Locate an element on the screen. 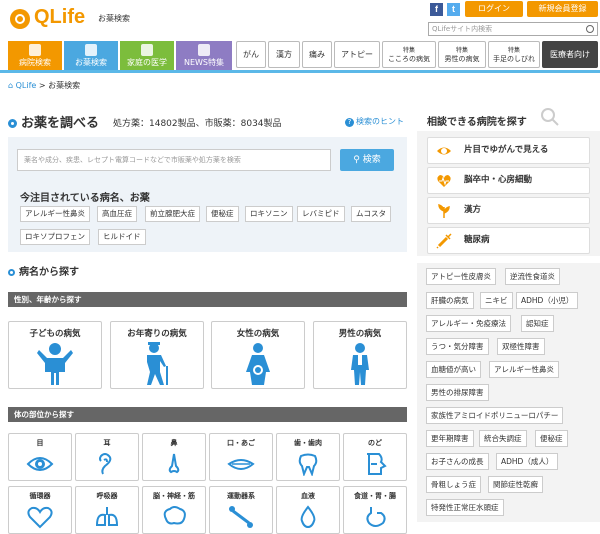  drug-search-placeholder: 薬名や成分、疾患、レセプト電算コードなどで市販薬や処方薬を検索 is located at coordinates (132, 160).